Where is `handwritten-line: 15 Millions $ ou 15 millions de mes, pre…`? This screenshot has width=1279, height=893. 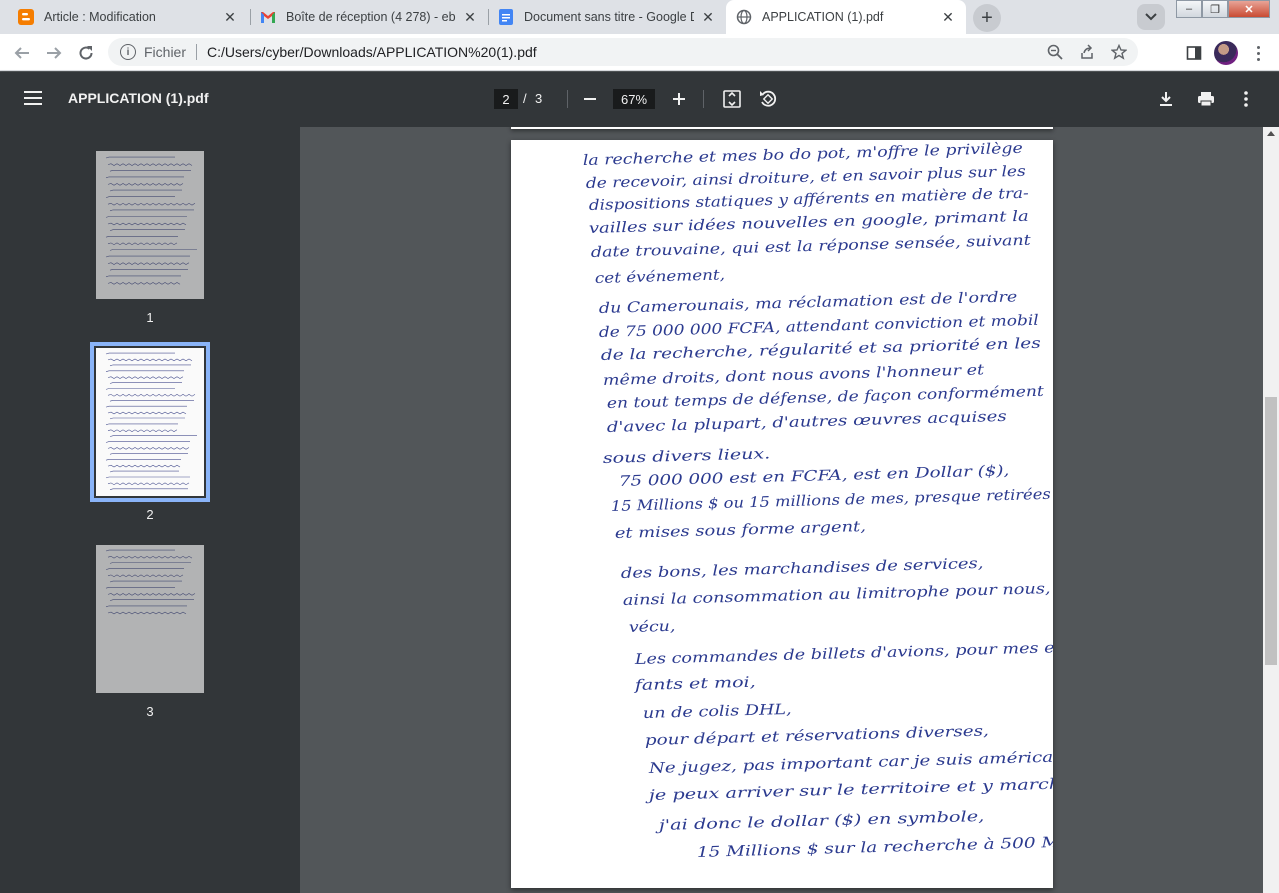 handwritten-line: 15 Millions $ ou 15 millions de mes, pre… is located at coordinates (831, 501).